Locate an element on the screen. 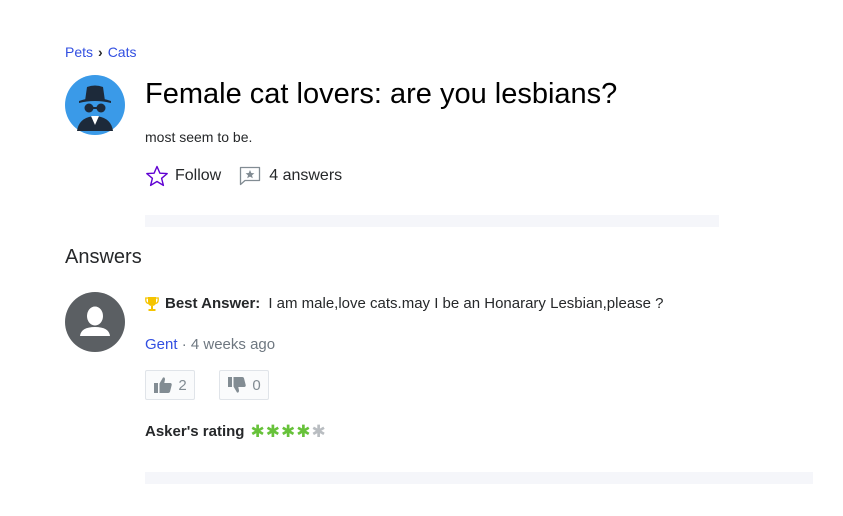  rating-stars: ✱ ✱ ✱ ✱ ✱ is located at coordinates (288, 431).